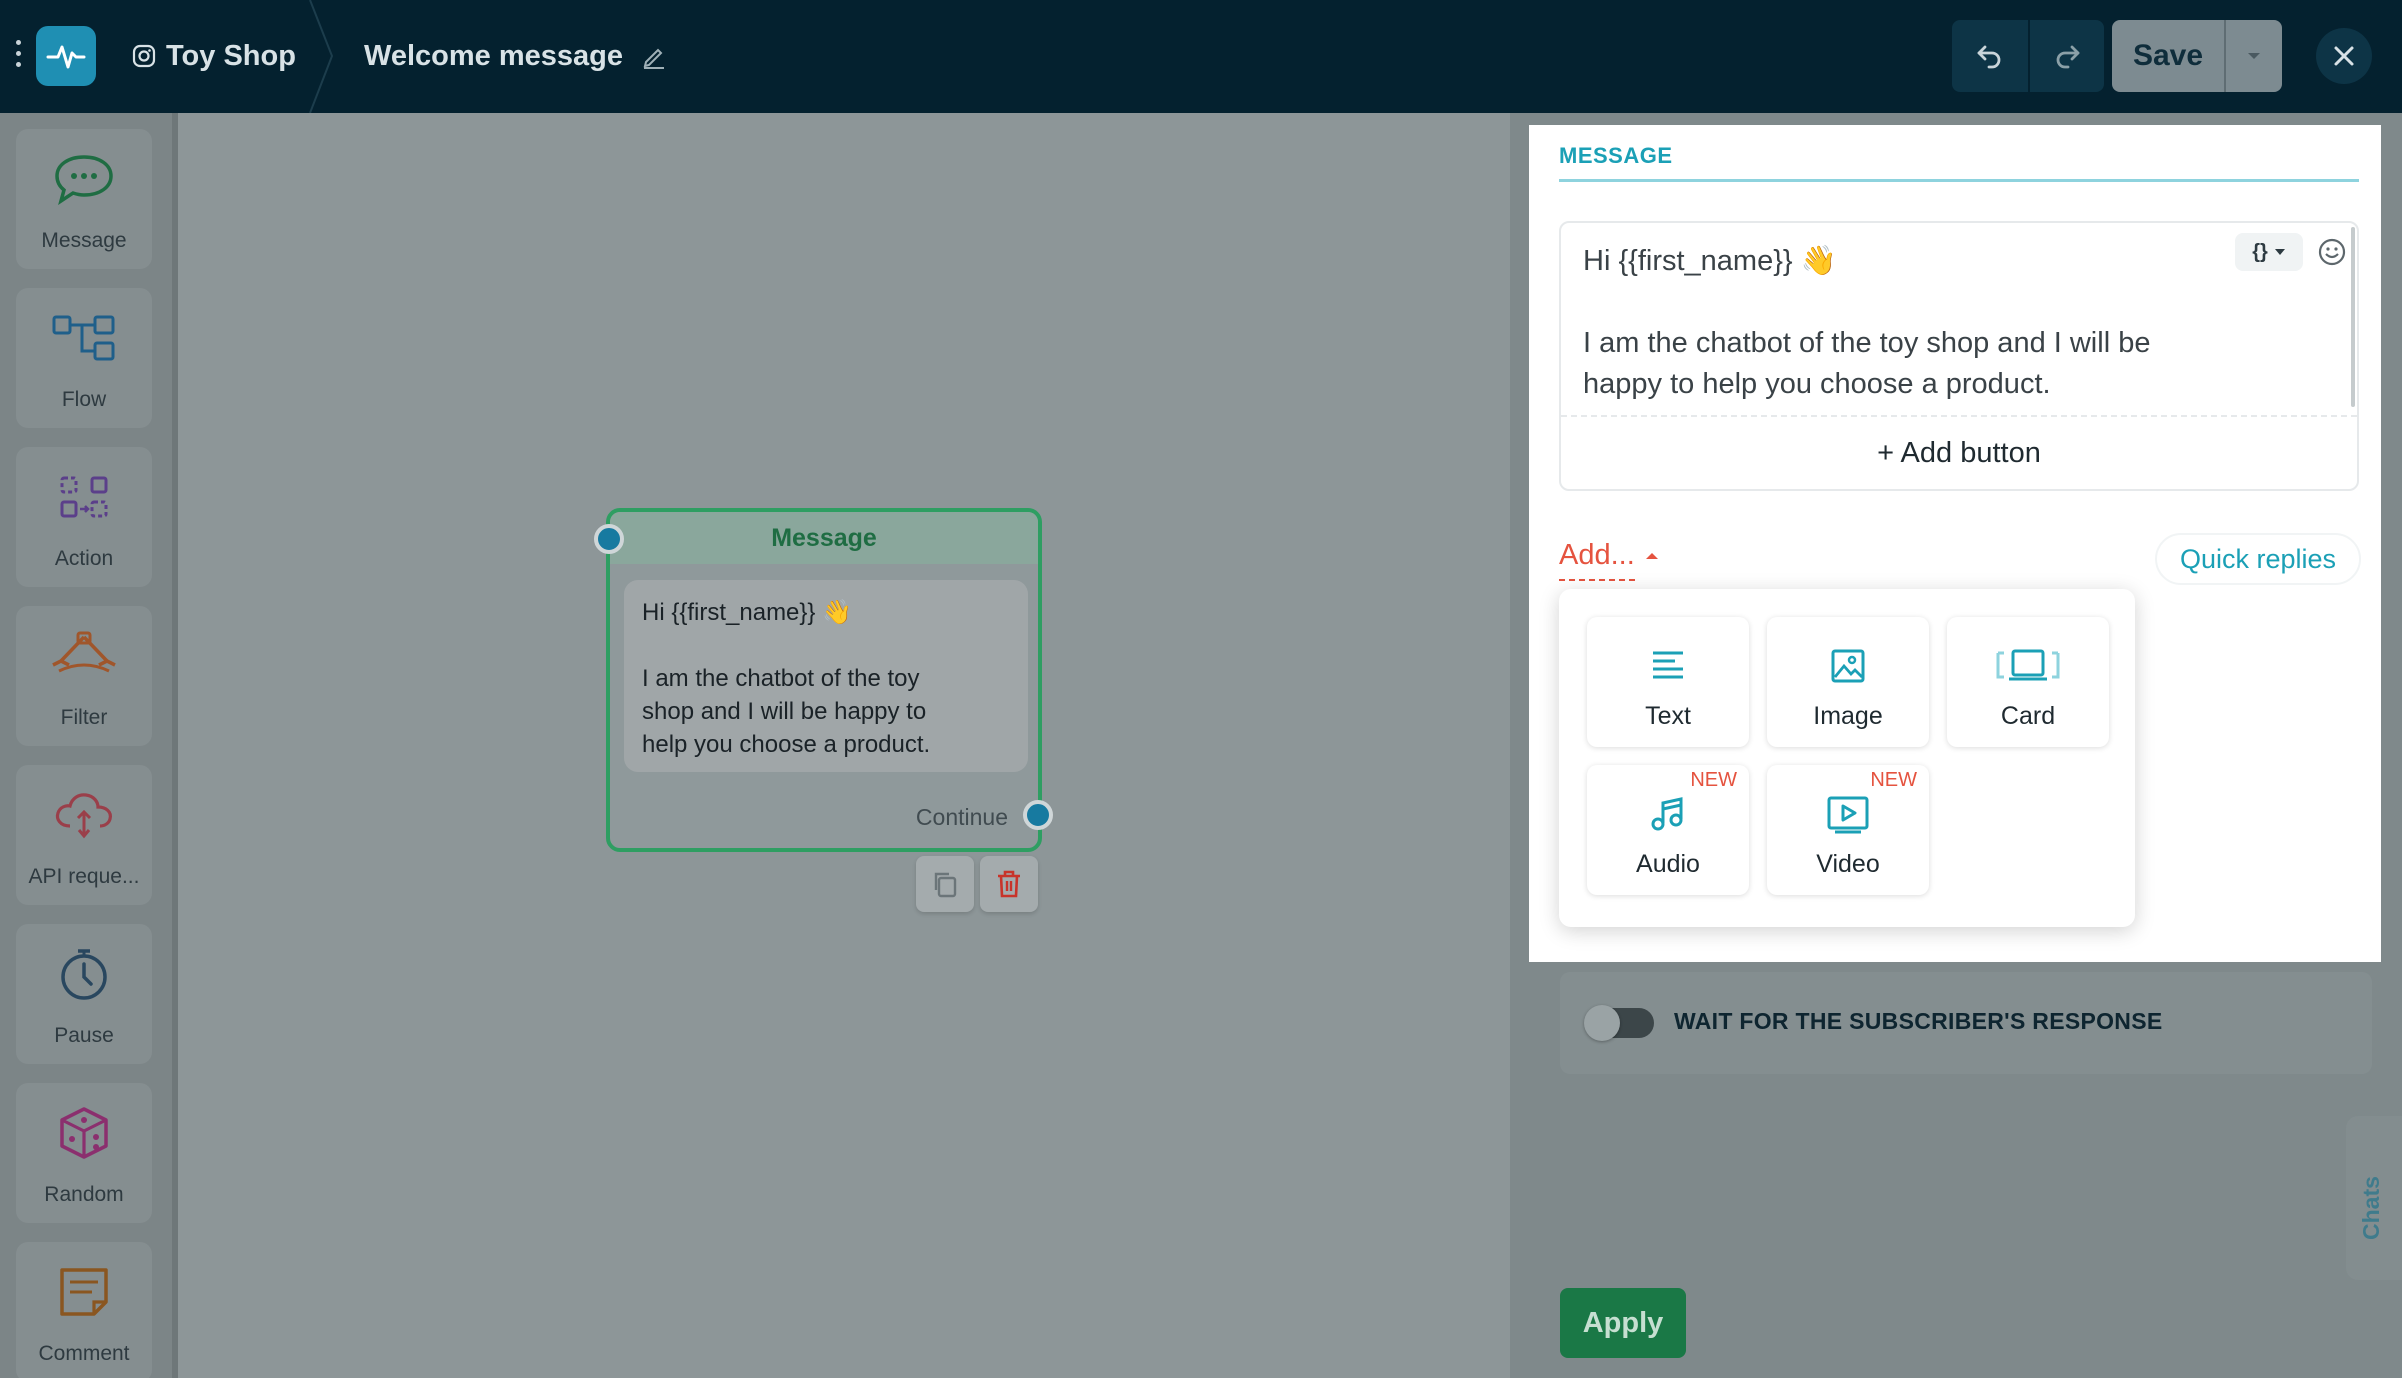 This screenshot has width=2402, height=1378. Describe the element at coordinates (977, 884) in the screenshot. I see `node-actions` at that location.